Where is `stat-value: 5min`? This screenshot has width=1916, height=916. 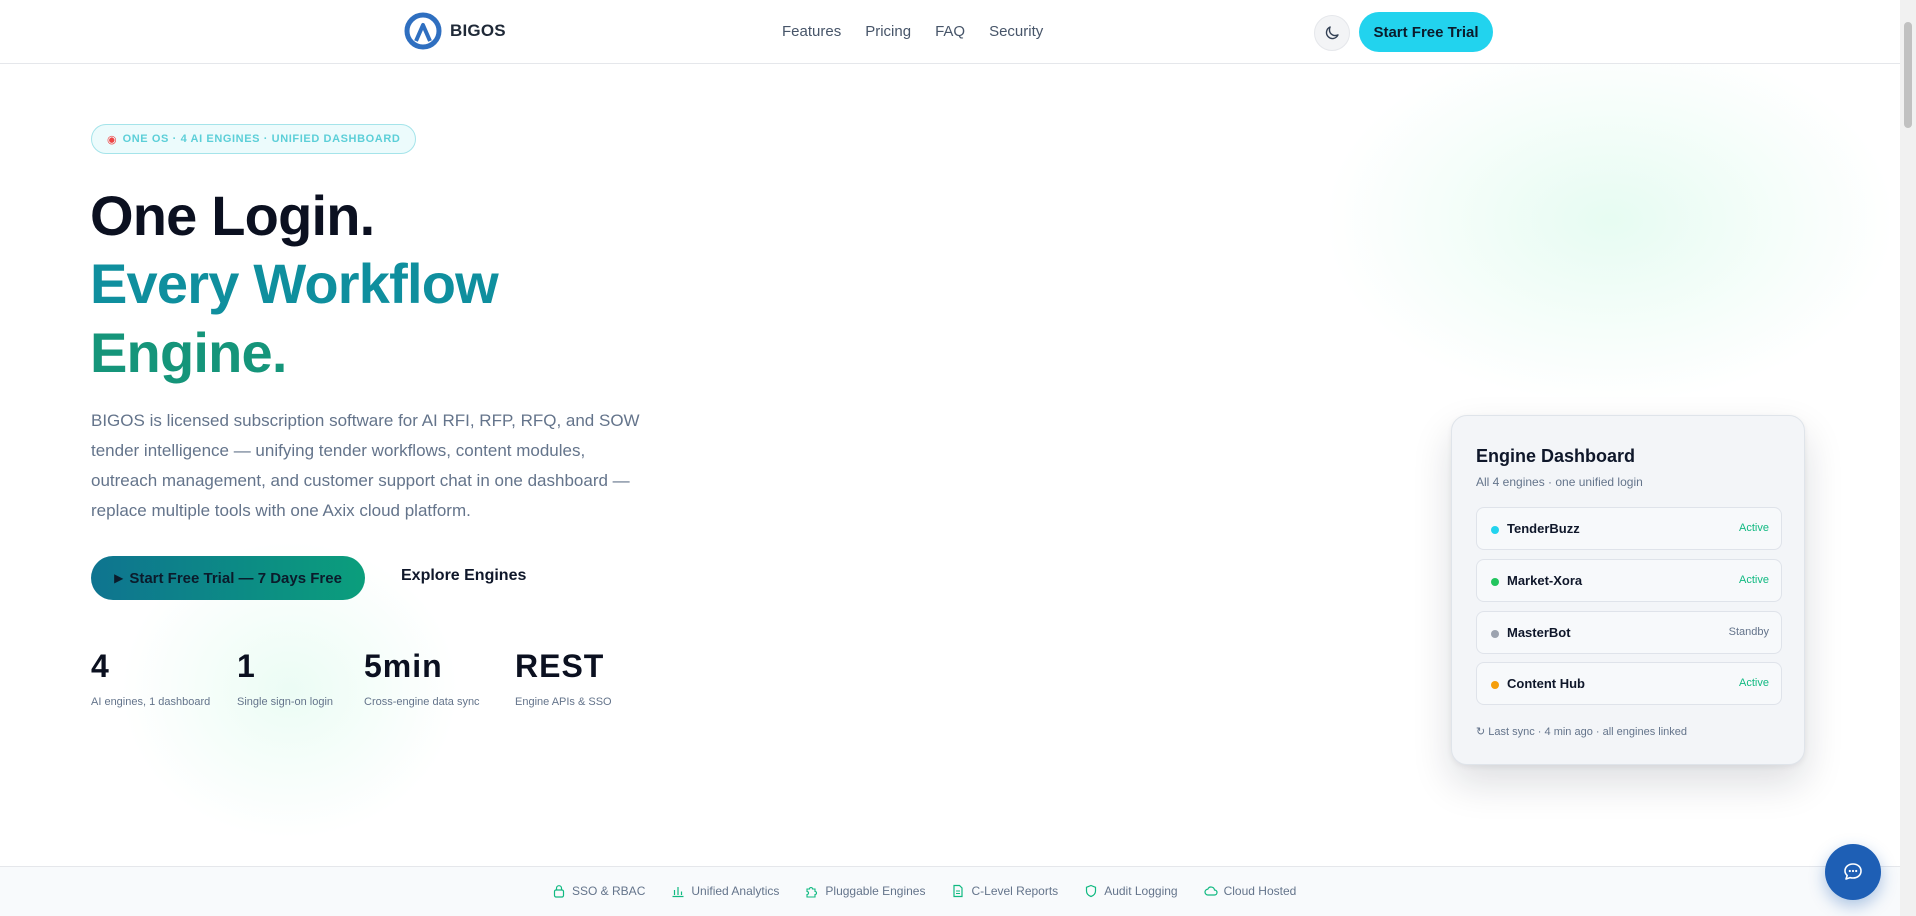
stat-value: 5min is located at coordinates (403, 666).